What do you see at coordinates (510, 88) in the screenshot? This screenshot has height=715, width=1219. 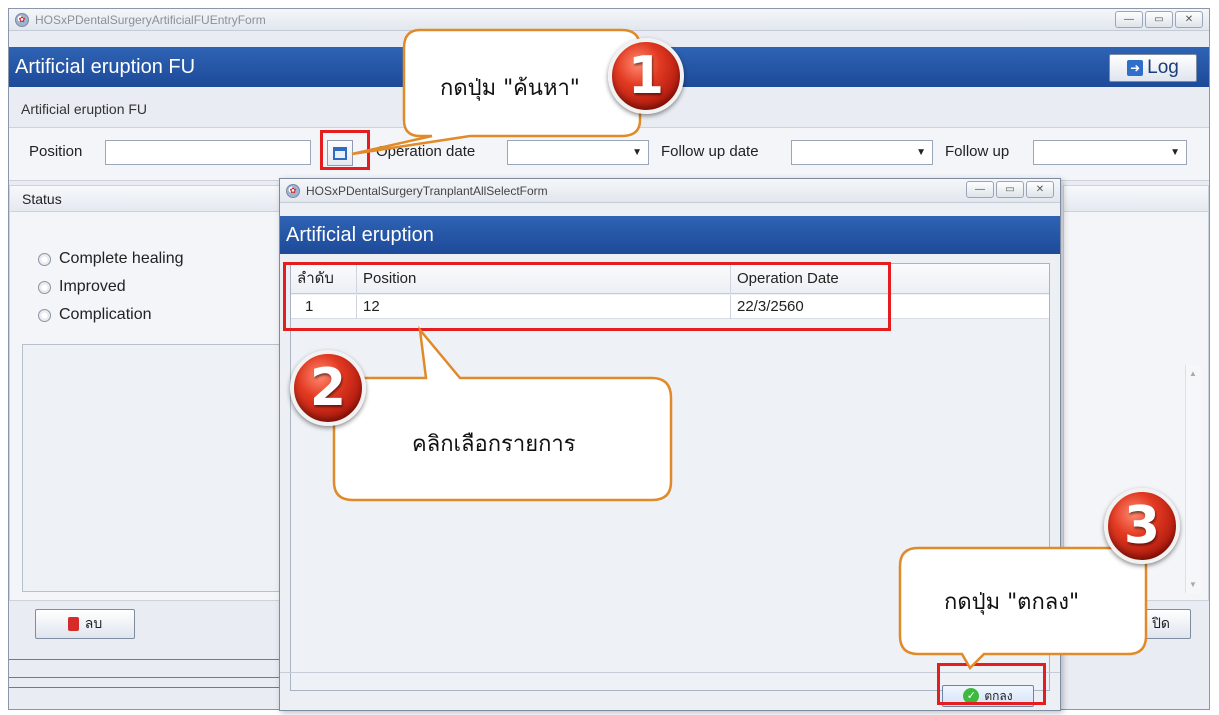 I see `callout-step1-text: กดปุ่ม "ค้นหา"` at bounding box center [510, 88].